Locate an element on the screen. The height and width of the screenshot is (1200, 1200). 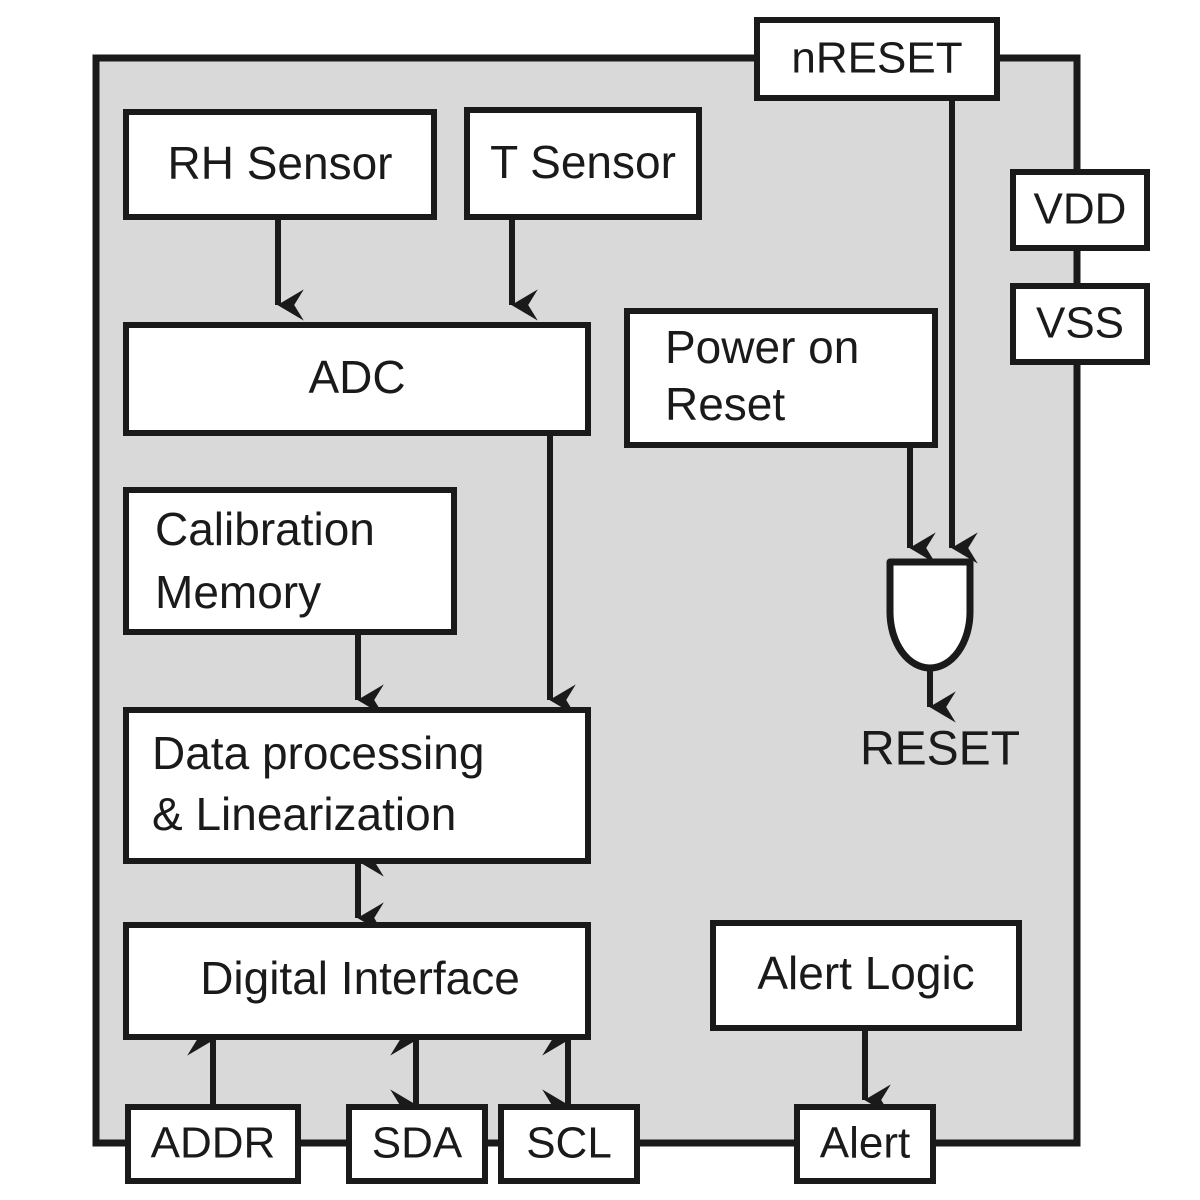
pin-nreset: nRESET is located at coordinates (877, 59).